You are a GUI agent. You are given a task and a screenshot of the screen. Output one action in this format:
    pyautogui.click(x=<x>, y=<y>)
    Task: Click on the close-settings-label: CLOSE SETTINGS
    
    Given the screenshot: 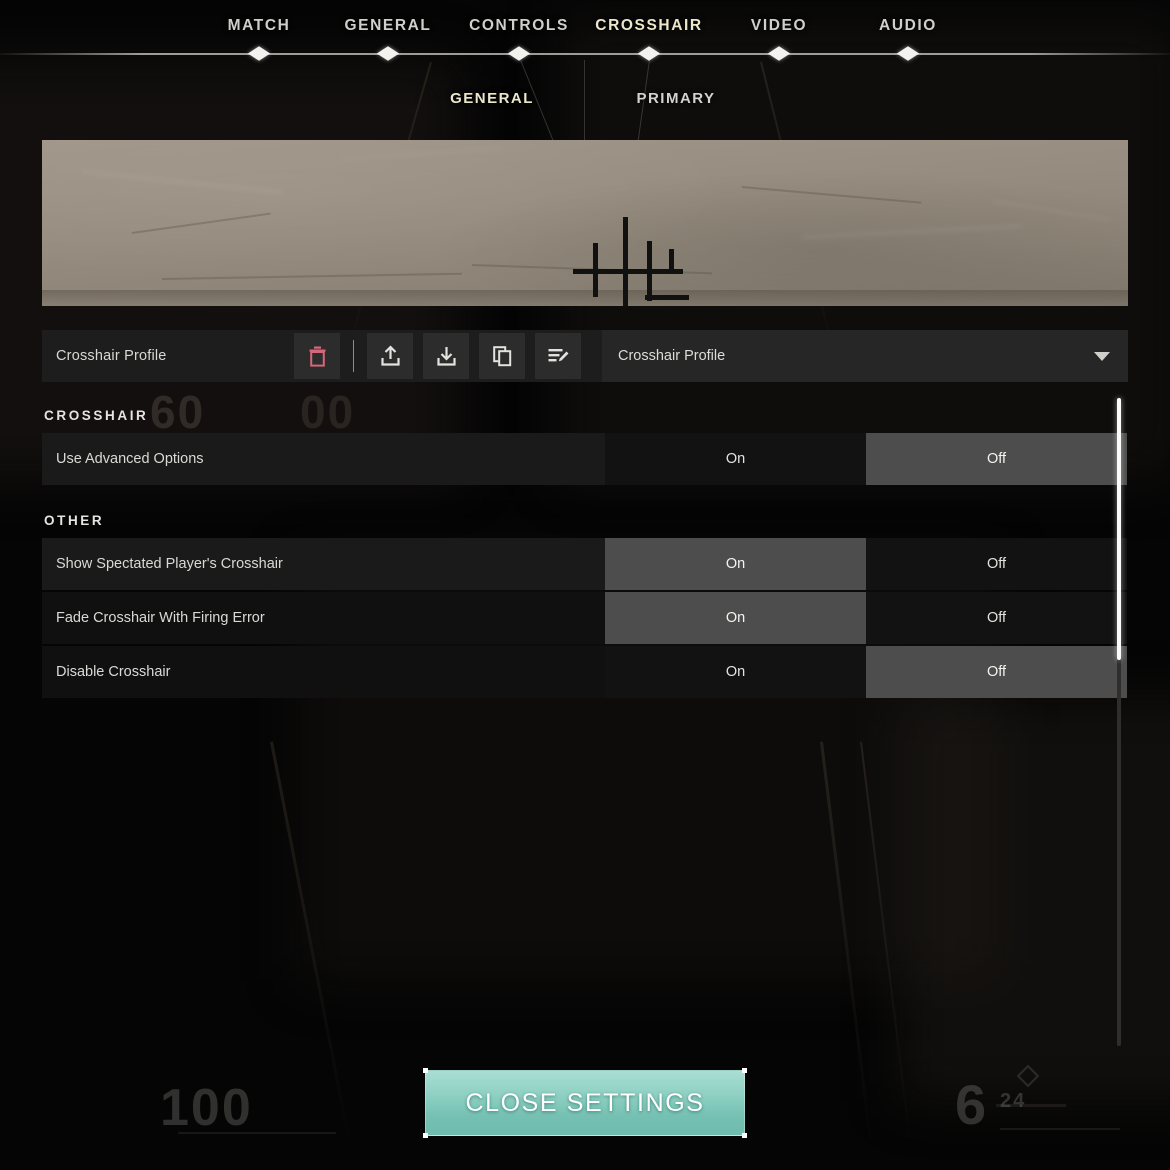 What is the action you would take?
    pyautogui.click(x=585, y=1102)
    